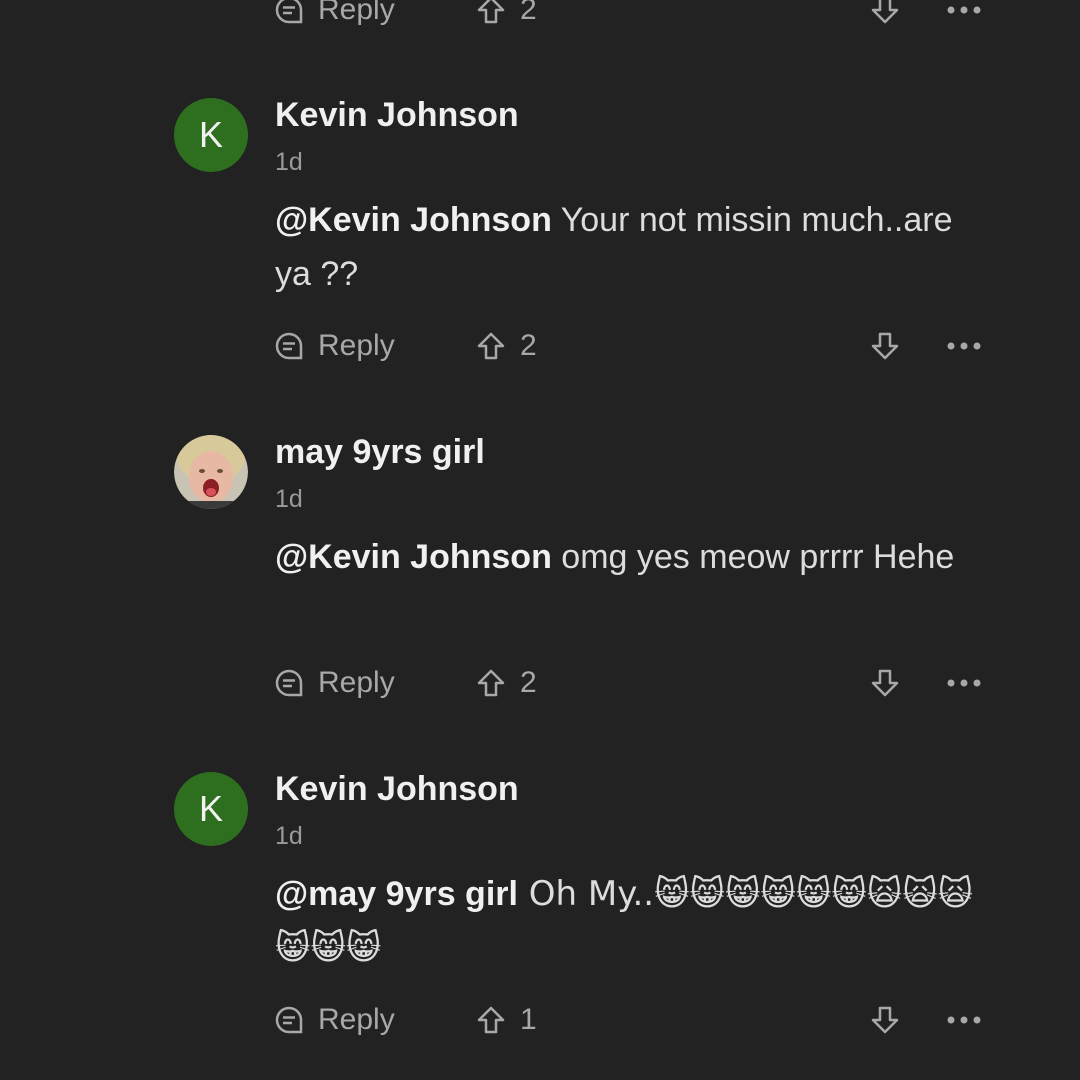  I want to click on upvote-count: 1, so click(528, 1019).